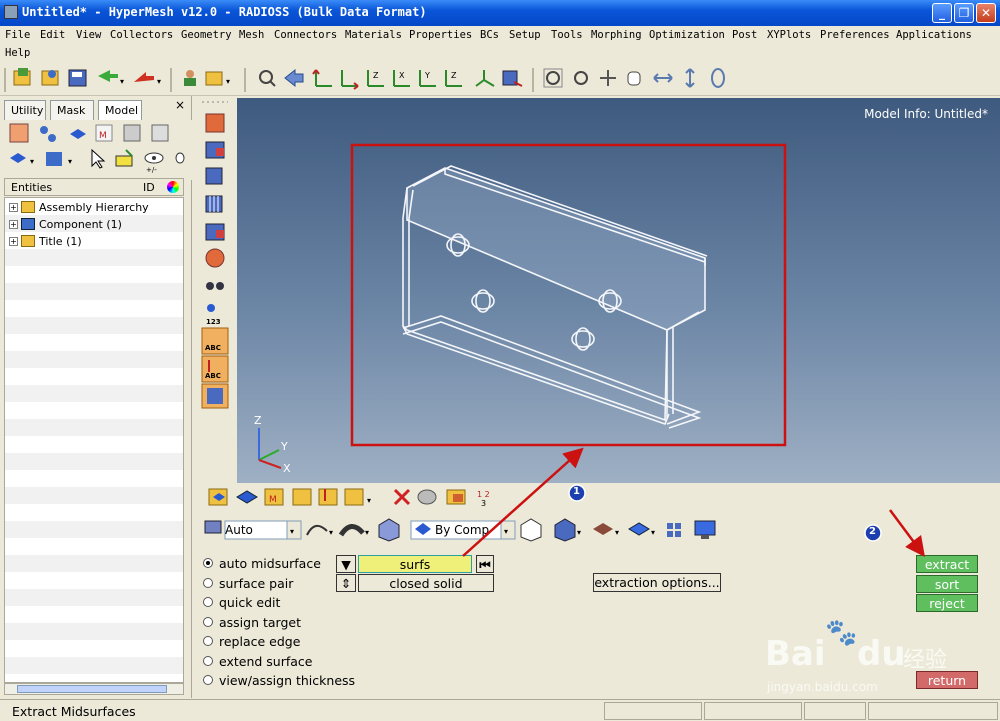  What do you see at coordinates (52, 35) in the screenshot?
I see `menu-edit: Edit` at bounding box center [52, 35].